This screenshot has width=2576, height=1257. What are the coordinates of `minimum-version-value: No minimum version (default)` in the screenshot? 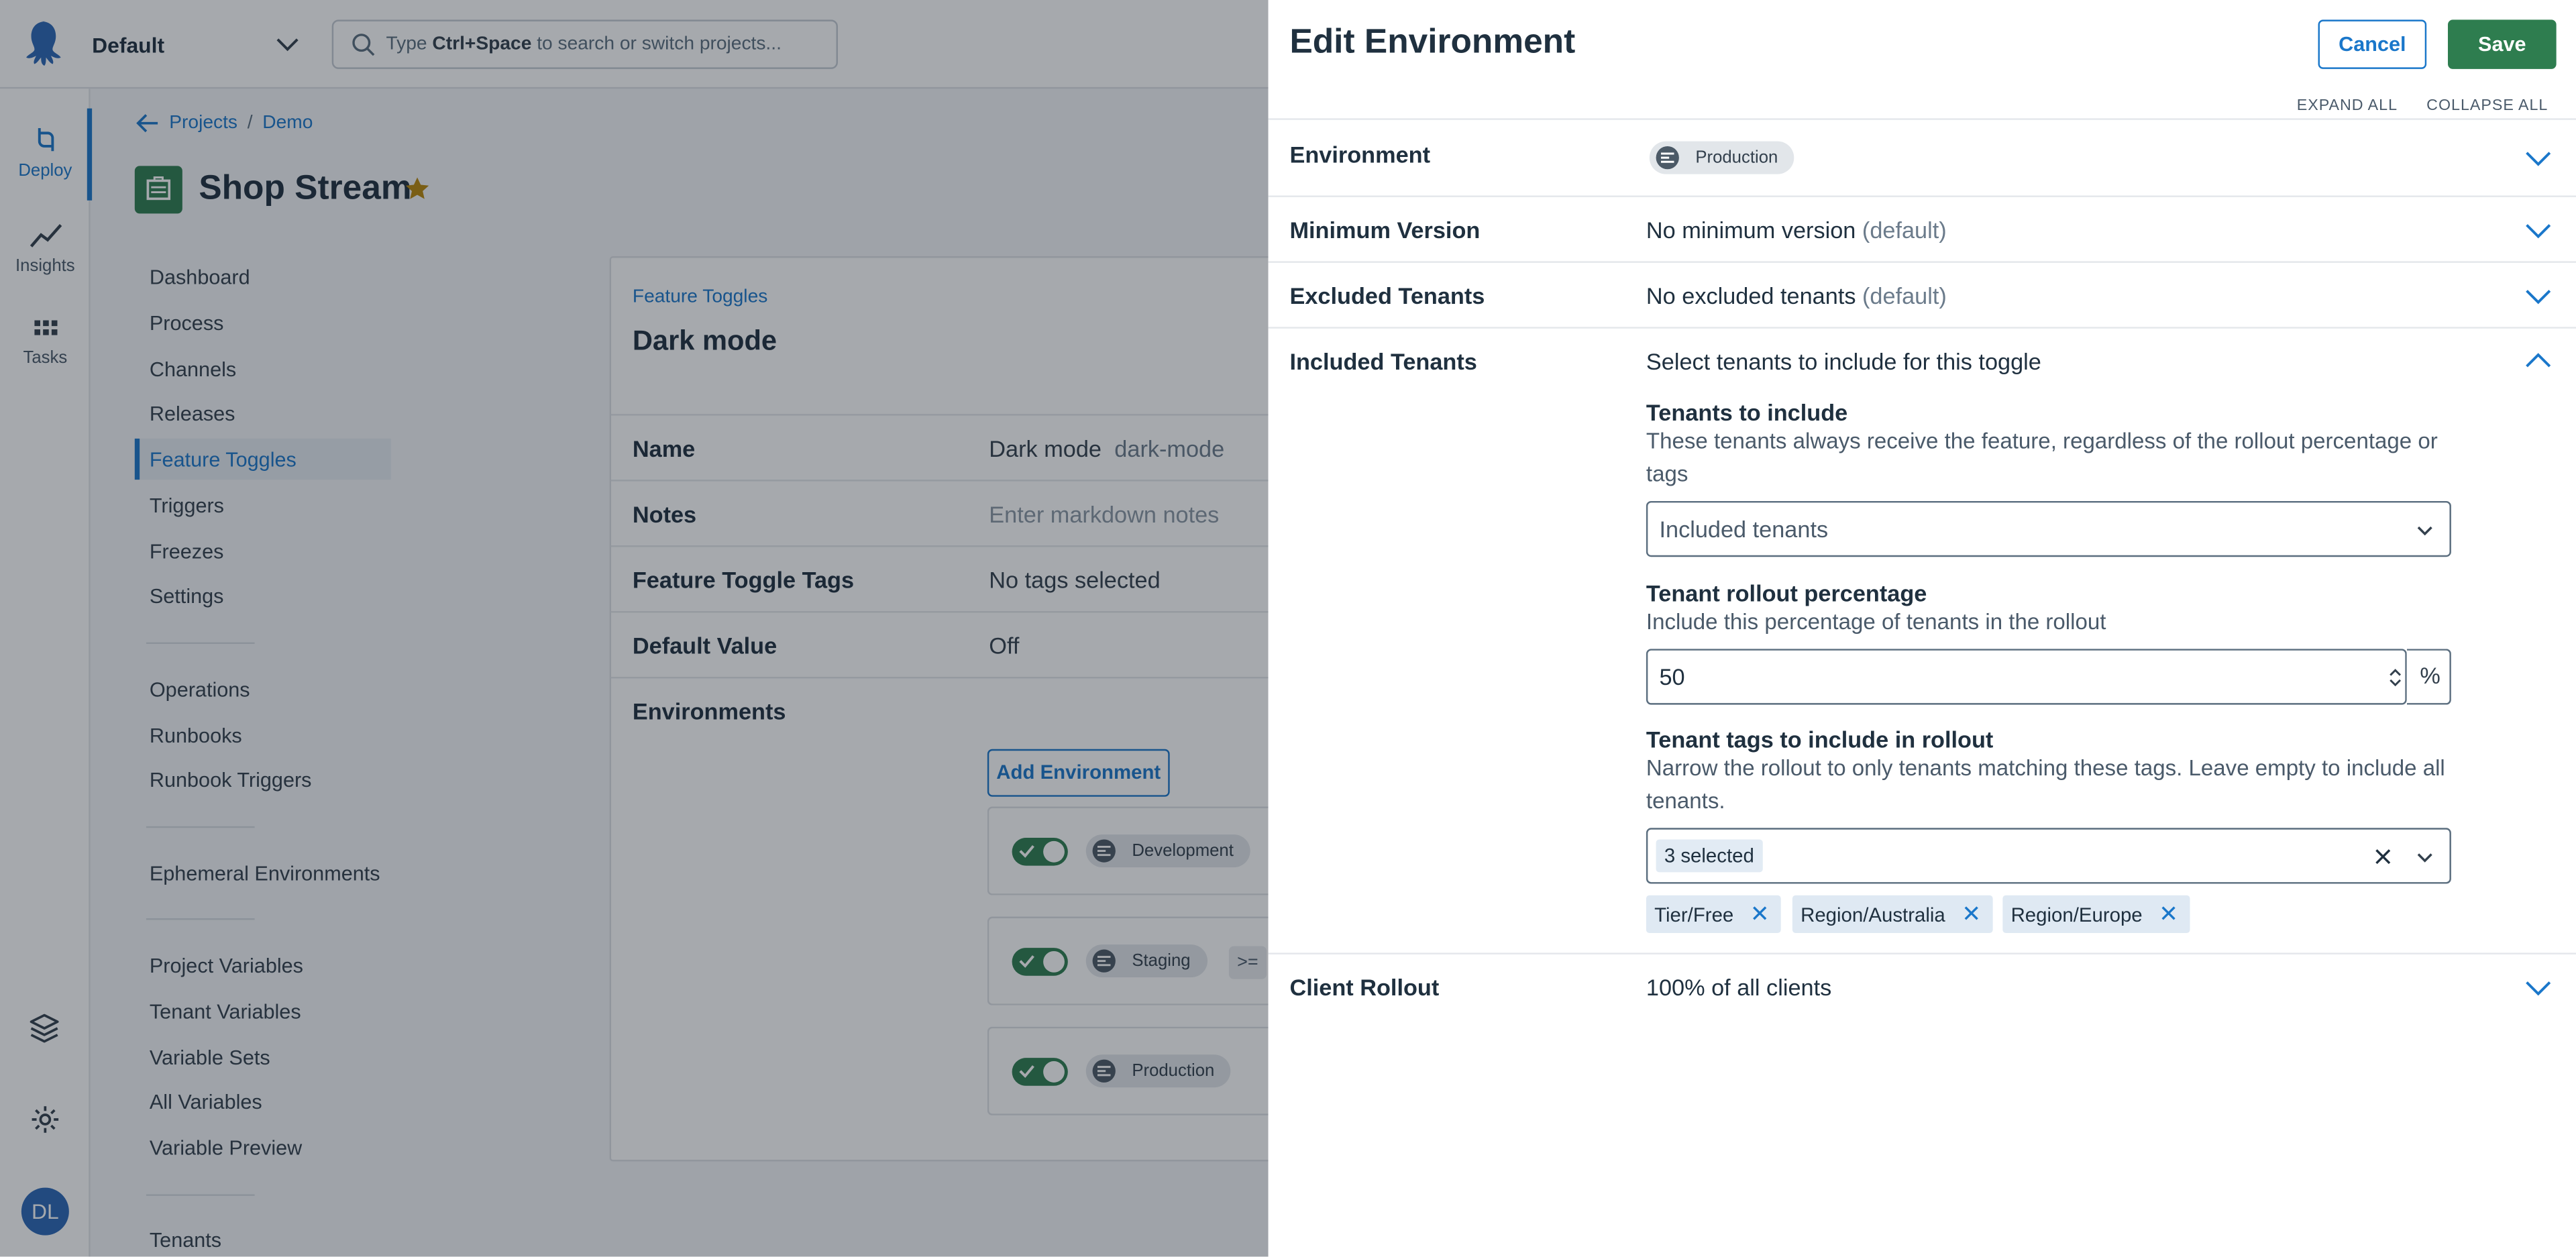 It's located at (1796, 230).